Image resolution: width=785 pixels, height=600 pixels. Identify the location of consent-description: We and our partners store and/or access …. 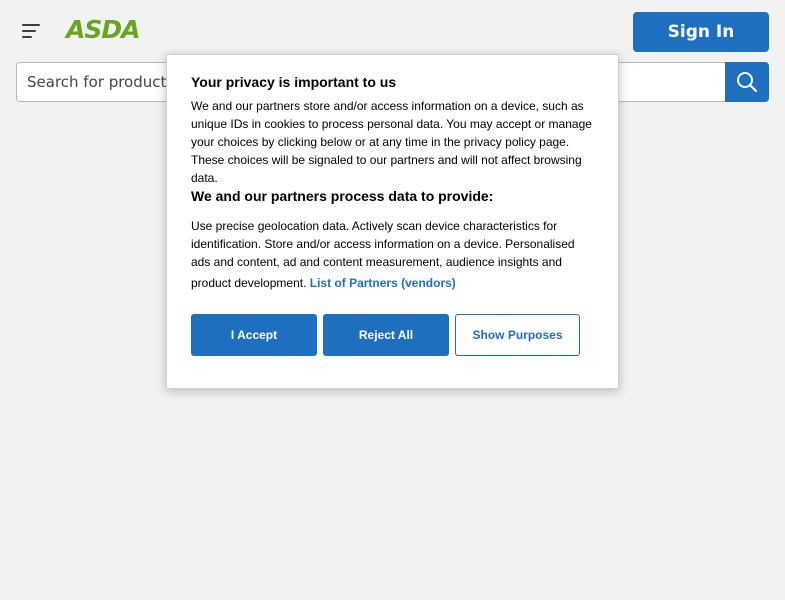
(391, 142).